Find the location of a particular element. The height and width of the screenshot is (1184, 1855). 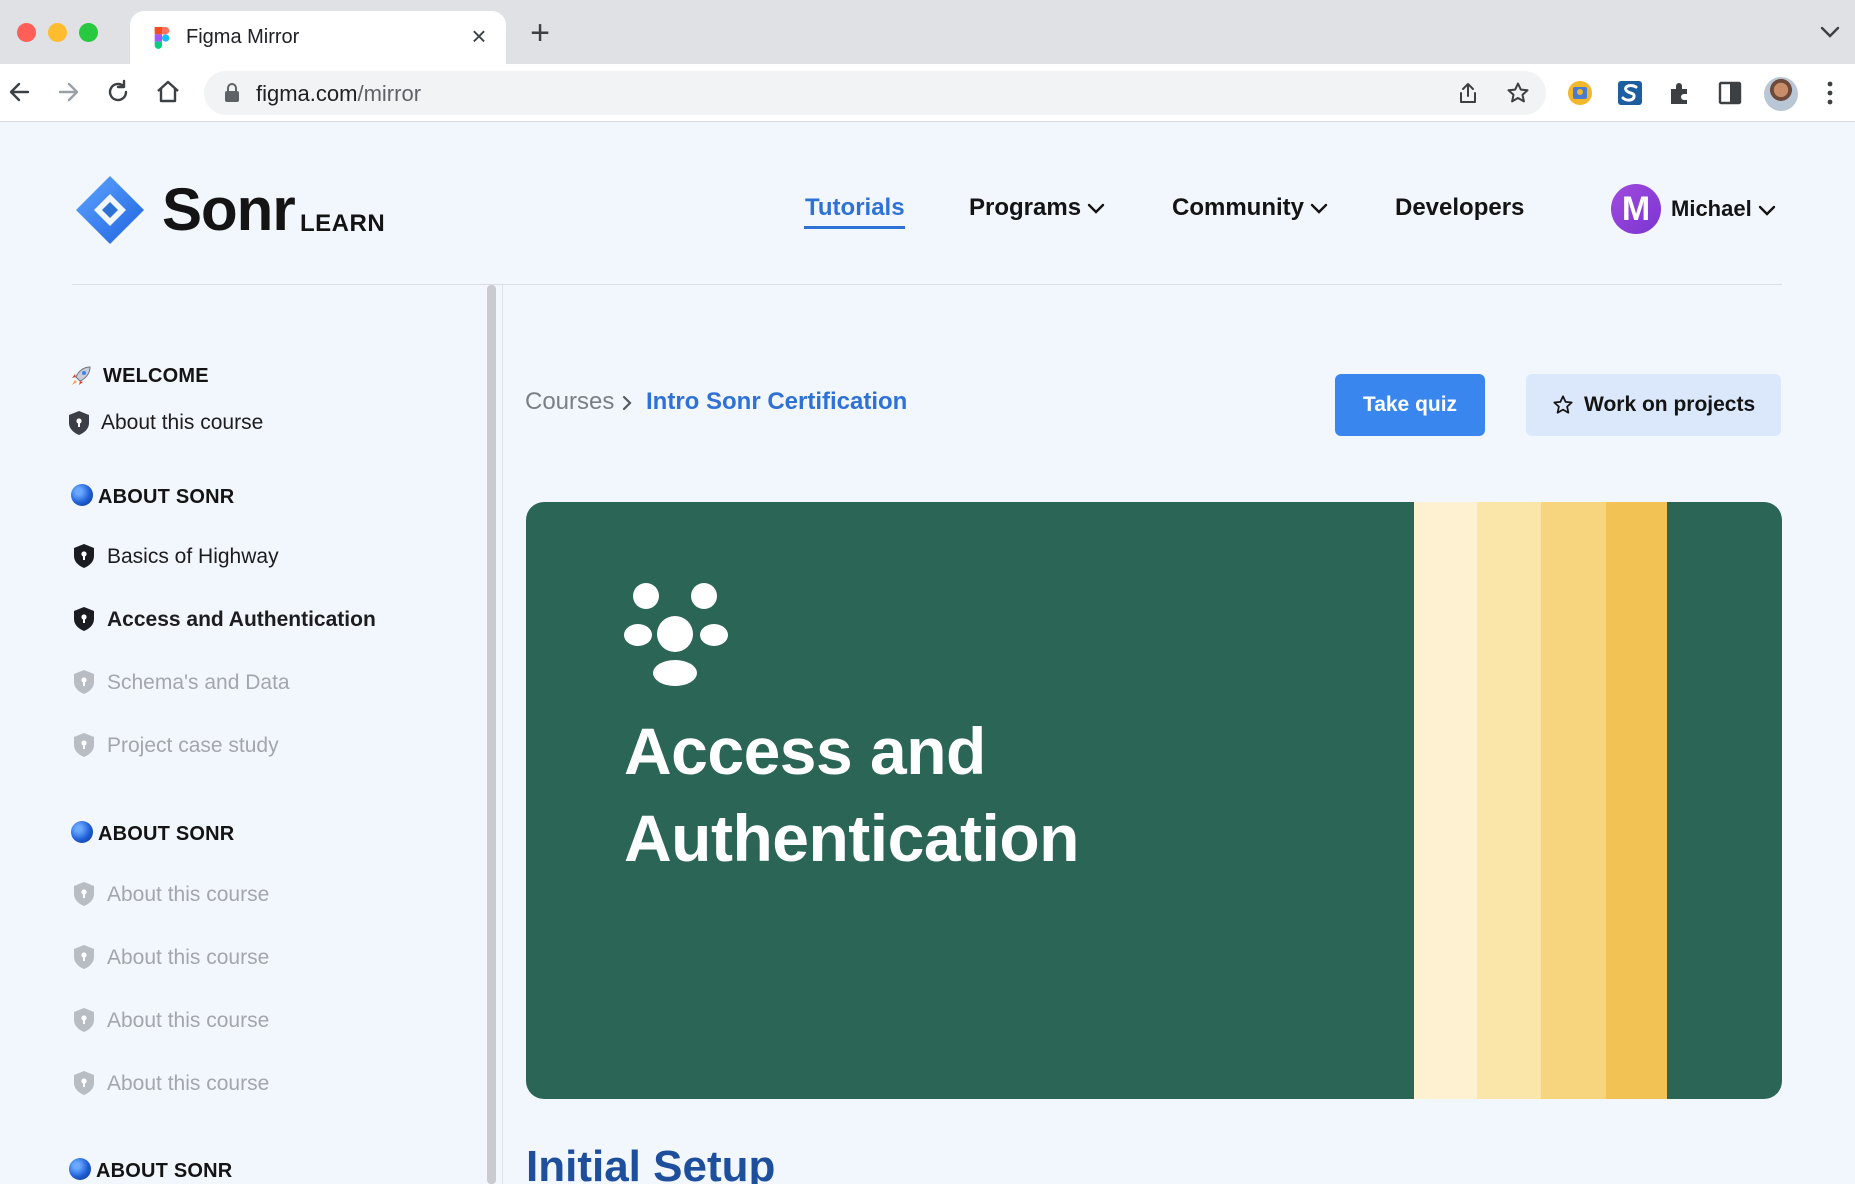

nav-community: Community is located at coordinates (1250, 208).